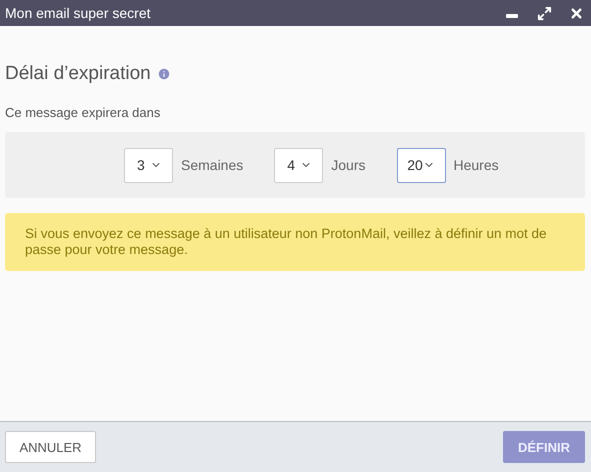 Image resolution: width=591 pixels, height=472 pixels. Describe the element at coordinates (476, 165) in the screenshot. I see `unit-label: Heures` at that location.